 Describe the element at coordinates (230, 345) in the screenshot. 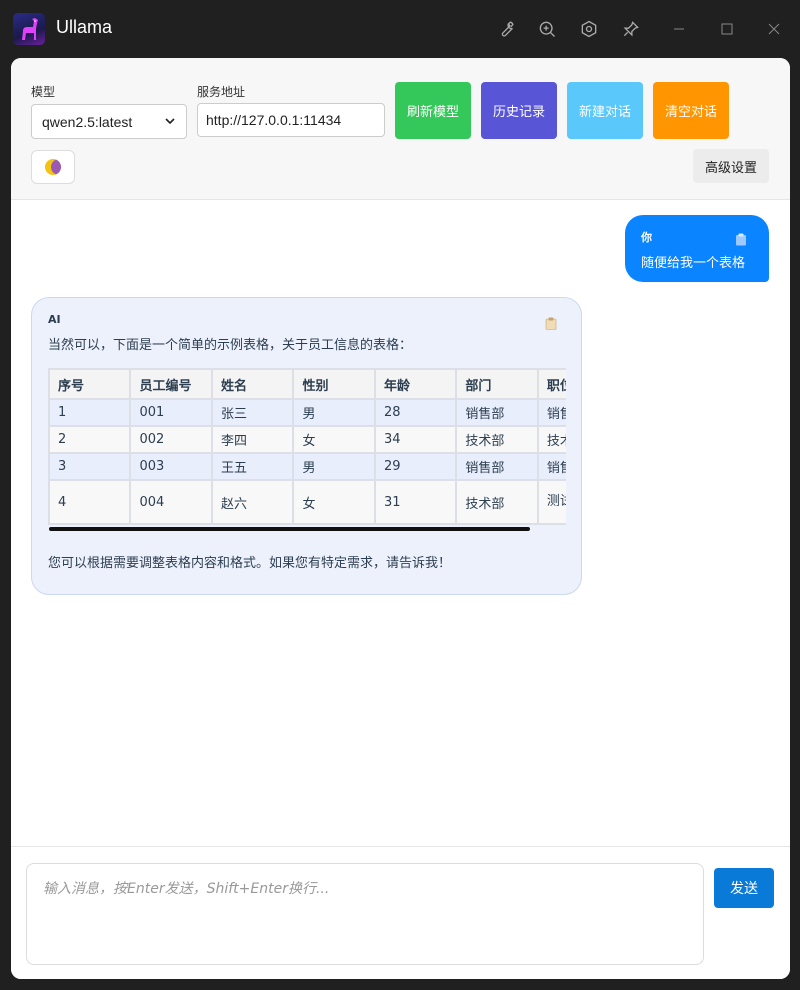

I see `ai-intro-text: 当然可以，下面是一个简单的示例表格，关于员工信息的表格：` at that location.